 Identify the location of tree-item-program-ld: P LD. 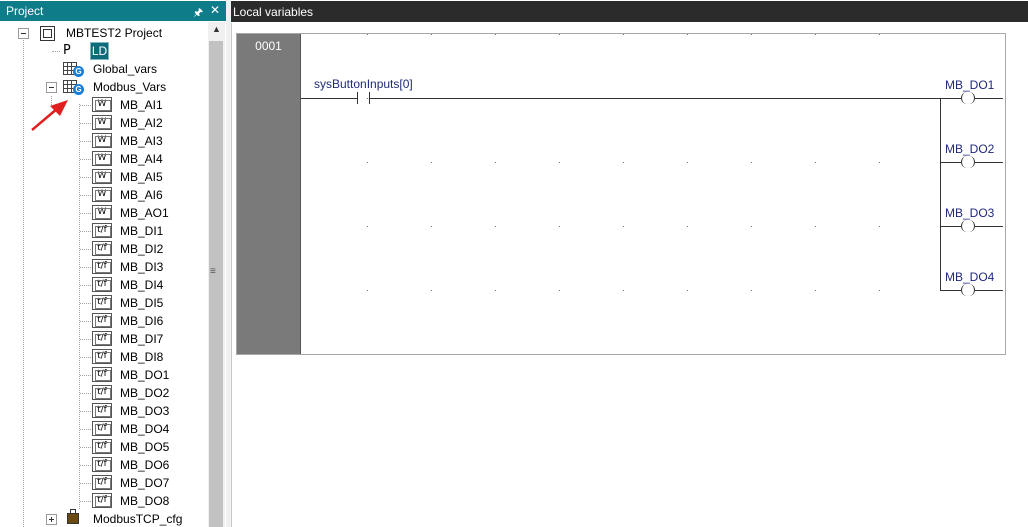
(104, 51).